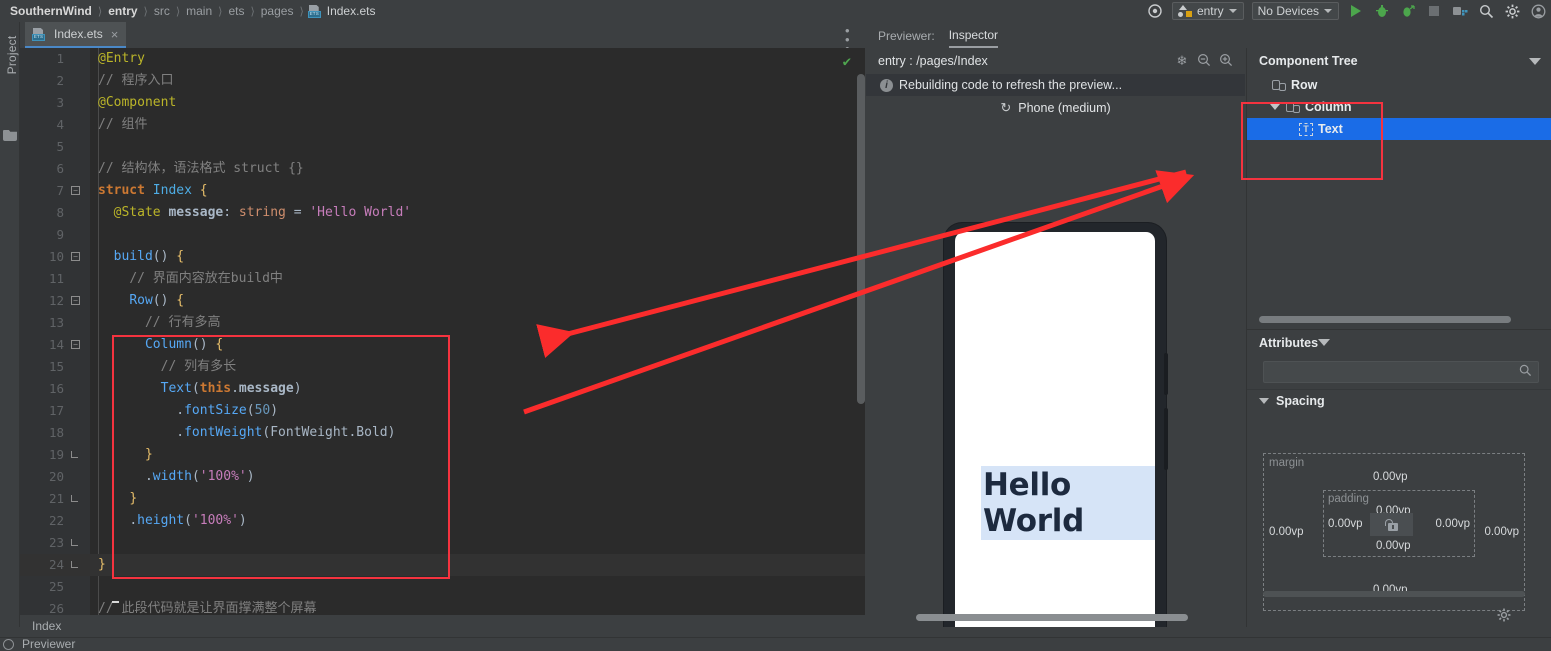 This screenshot has width=1551, height=651. Describe the element at coordinates (1538, 11) in the screenshot. I see `account-icon` at that location.